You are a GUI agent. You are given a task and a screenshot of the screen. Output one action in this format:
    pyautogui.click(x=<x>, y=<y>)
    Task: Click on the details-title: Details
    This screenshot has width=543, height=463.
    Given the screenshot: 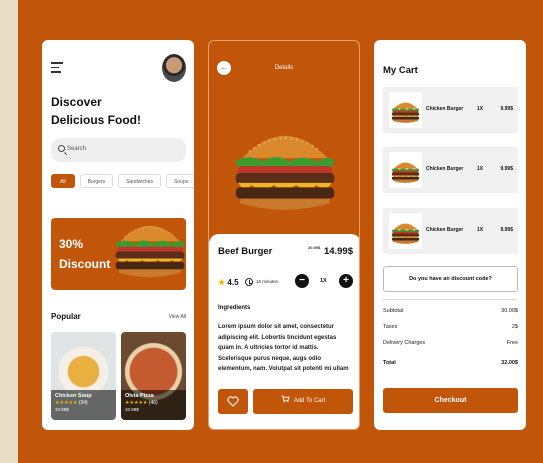 What is the action you would take?
    pyautogui.click(x=284, y=68)
    